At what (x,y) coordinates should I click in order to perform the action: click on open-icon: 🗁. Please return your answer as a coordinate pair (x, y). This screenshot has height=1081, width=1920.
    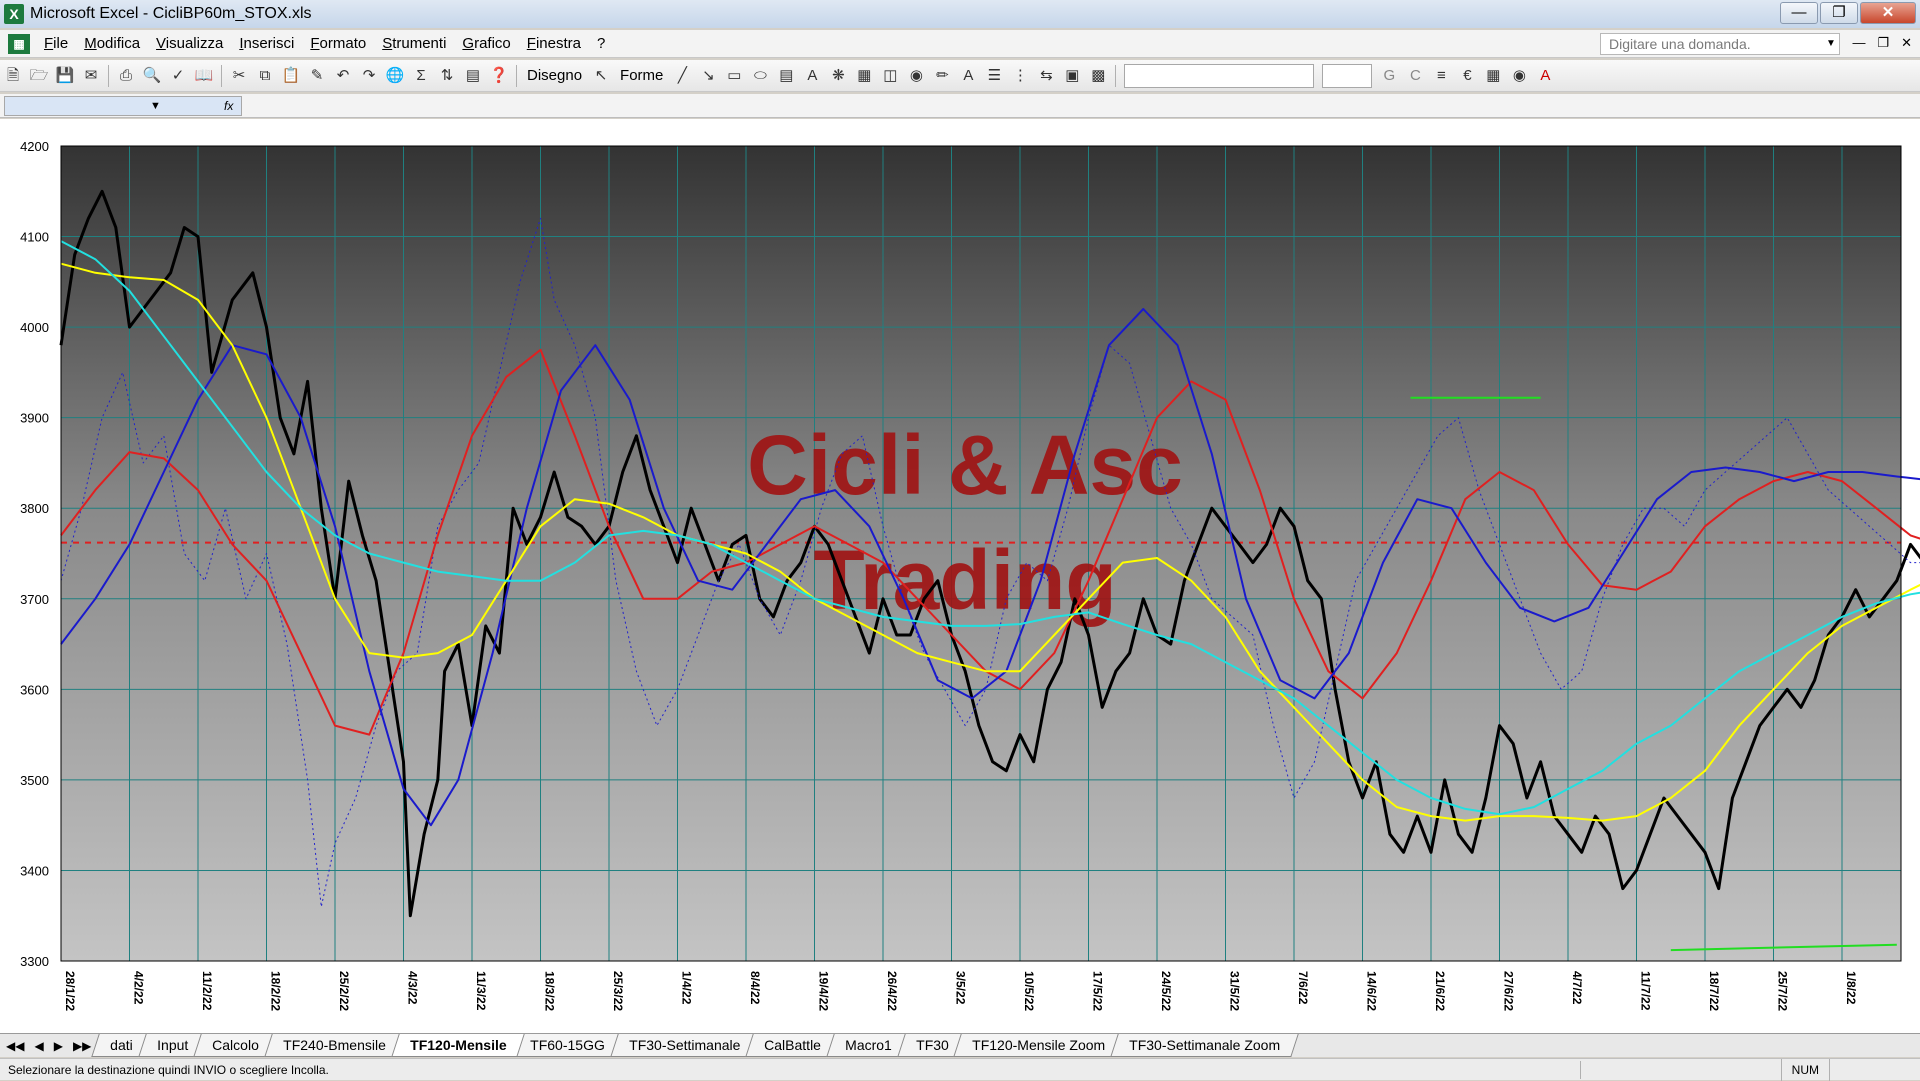
    Looking at the image, I should click on (39, 76).